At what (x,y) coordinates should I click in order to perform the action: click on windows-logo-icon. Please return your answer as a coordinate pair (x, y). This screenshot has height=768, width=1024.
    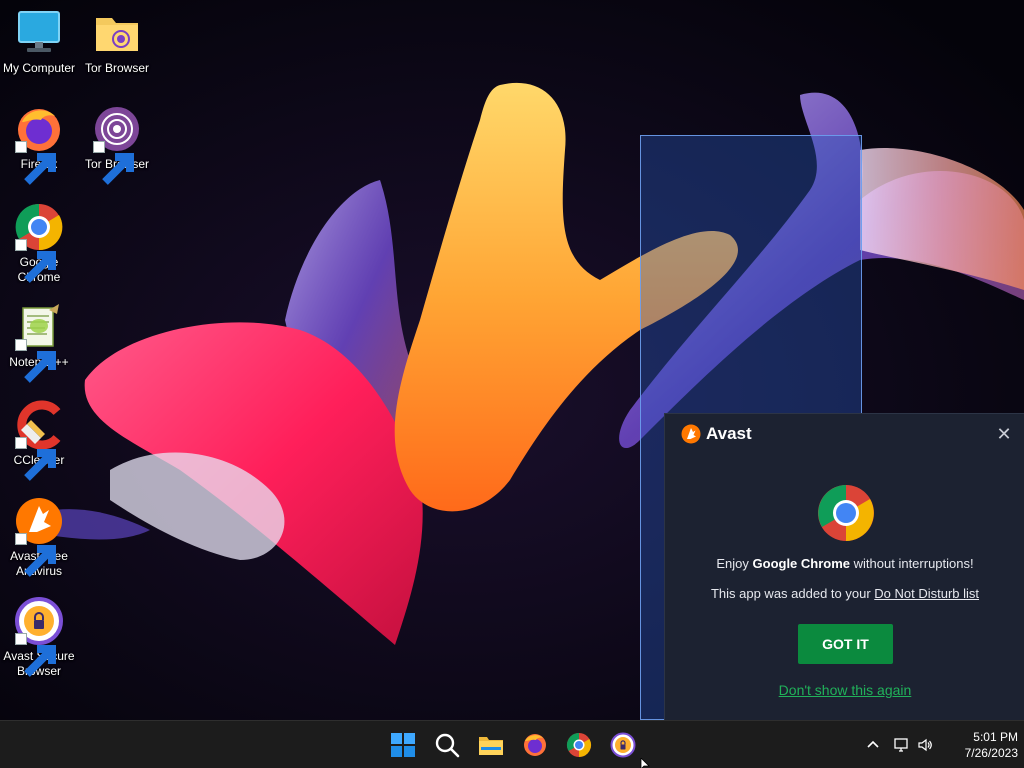
    Looking at the image, I should click on (403, 745).